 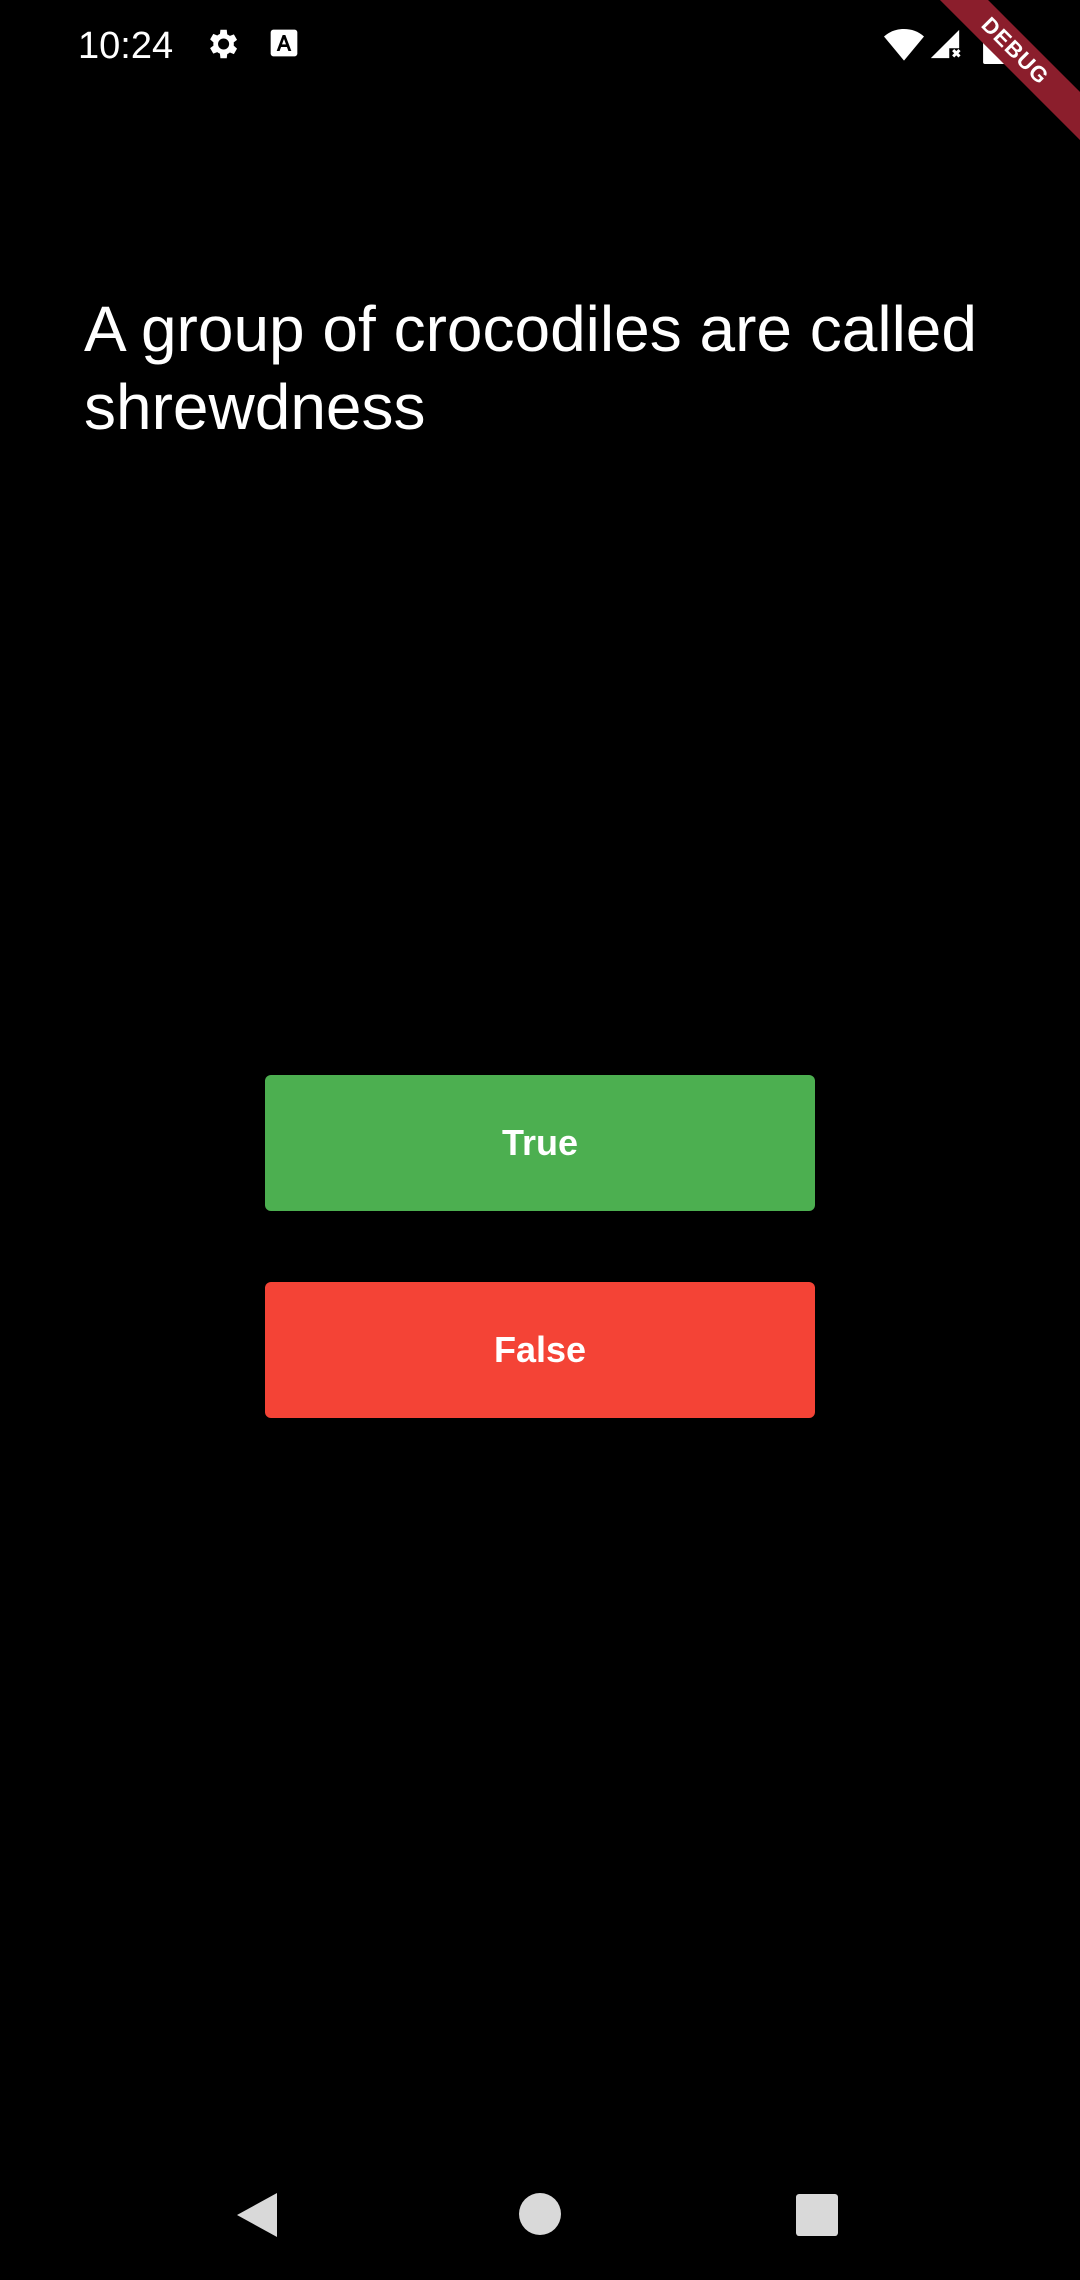 What do you see at coordinates (284, 43) in the screenshot?
I see `a-icon` at bounding box center [284, 43].